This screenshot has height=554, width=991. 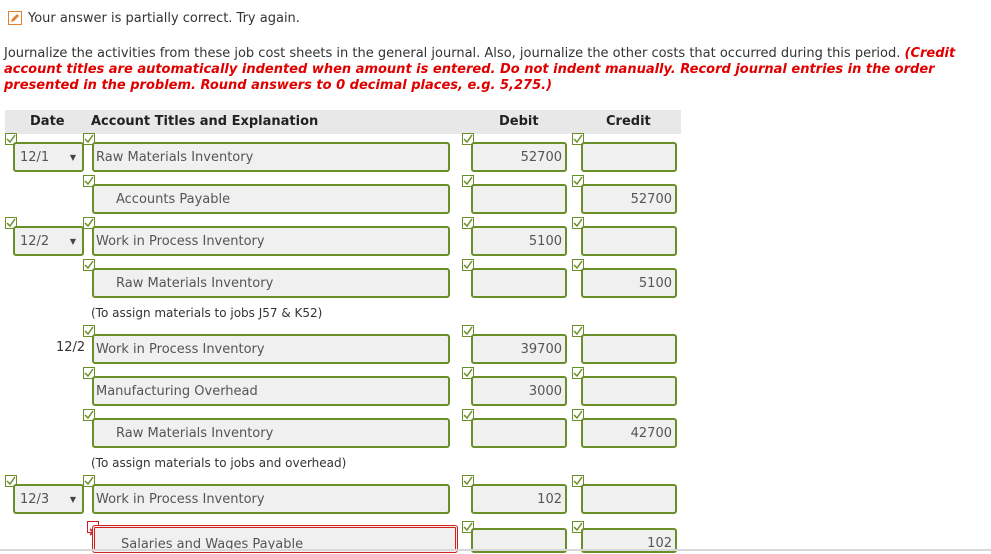 What do you see at coordinates (629, 199) in the screenshot?
I see `credit-input: 52700` at bounding box center [629, 199].